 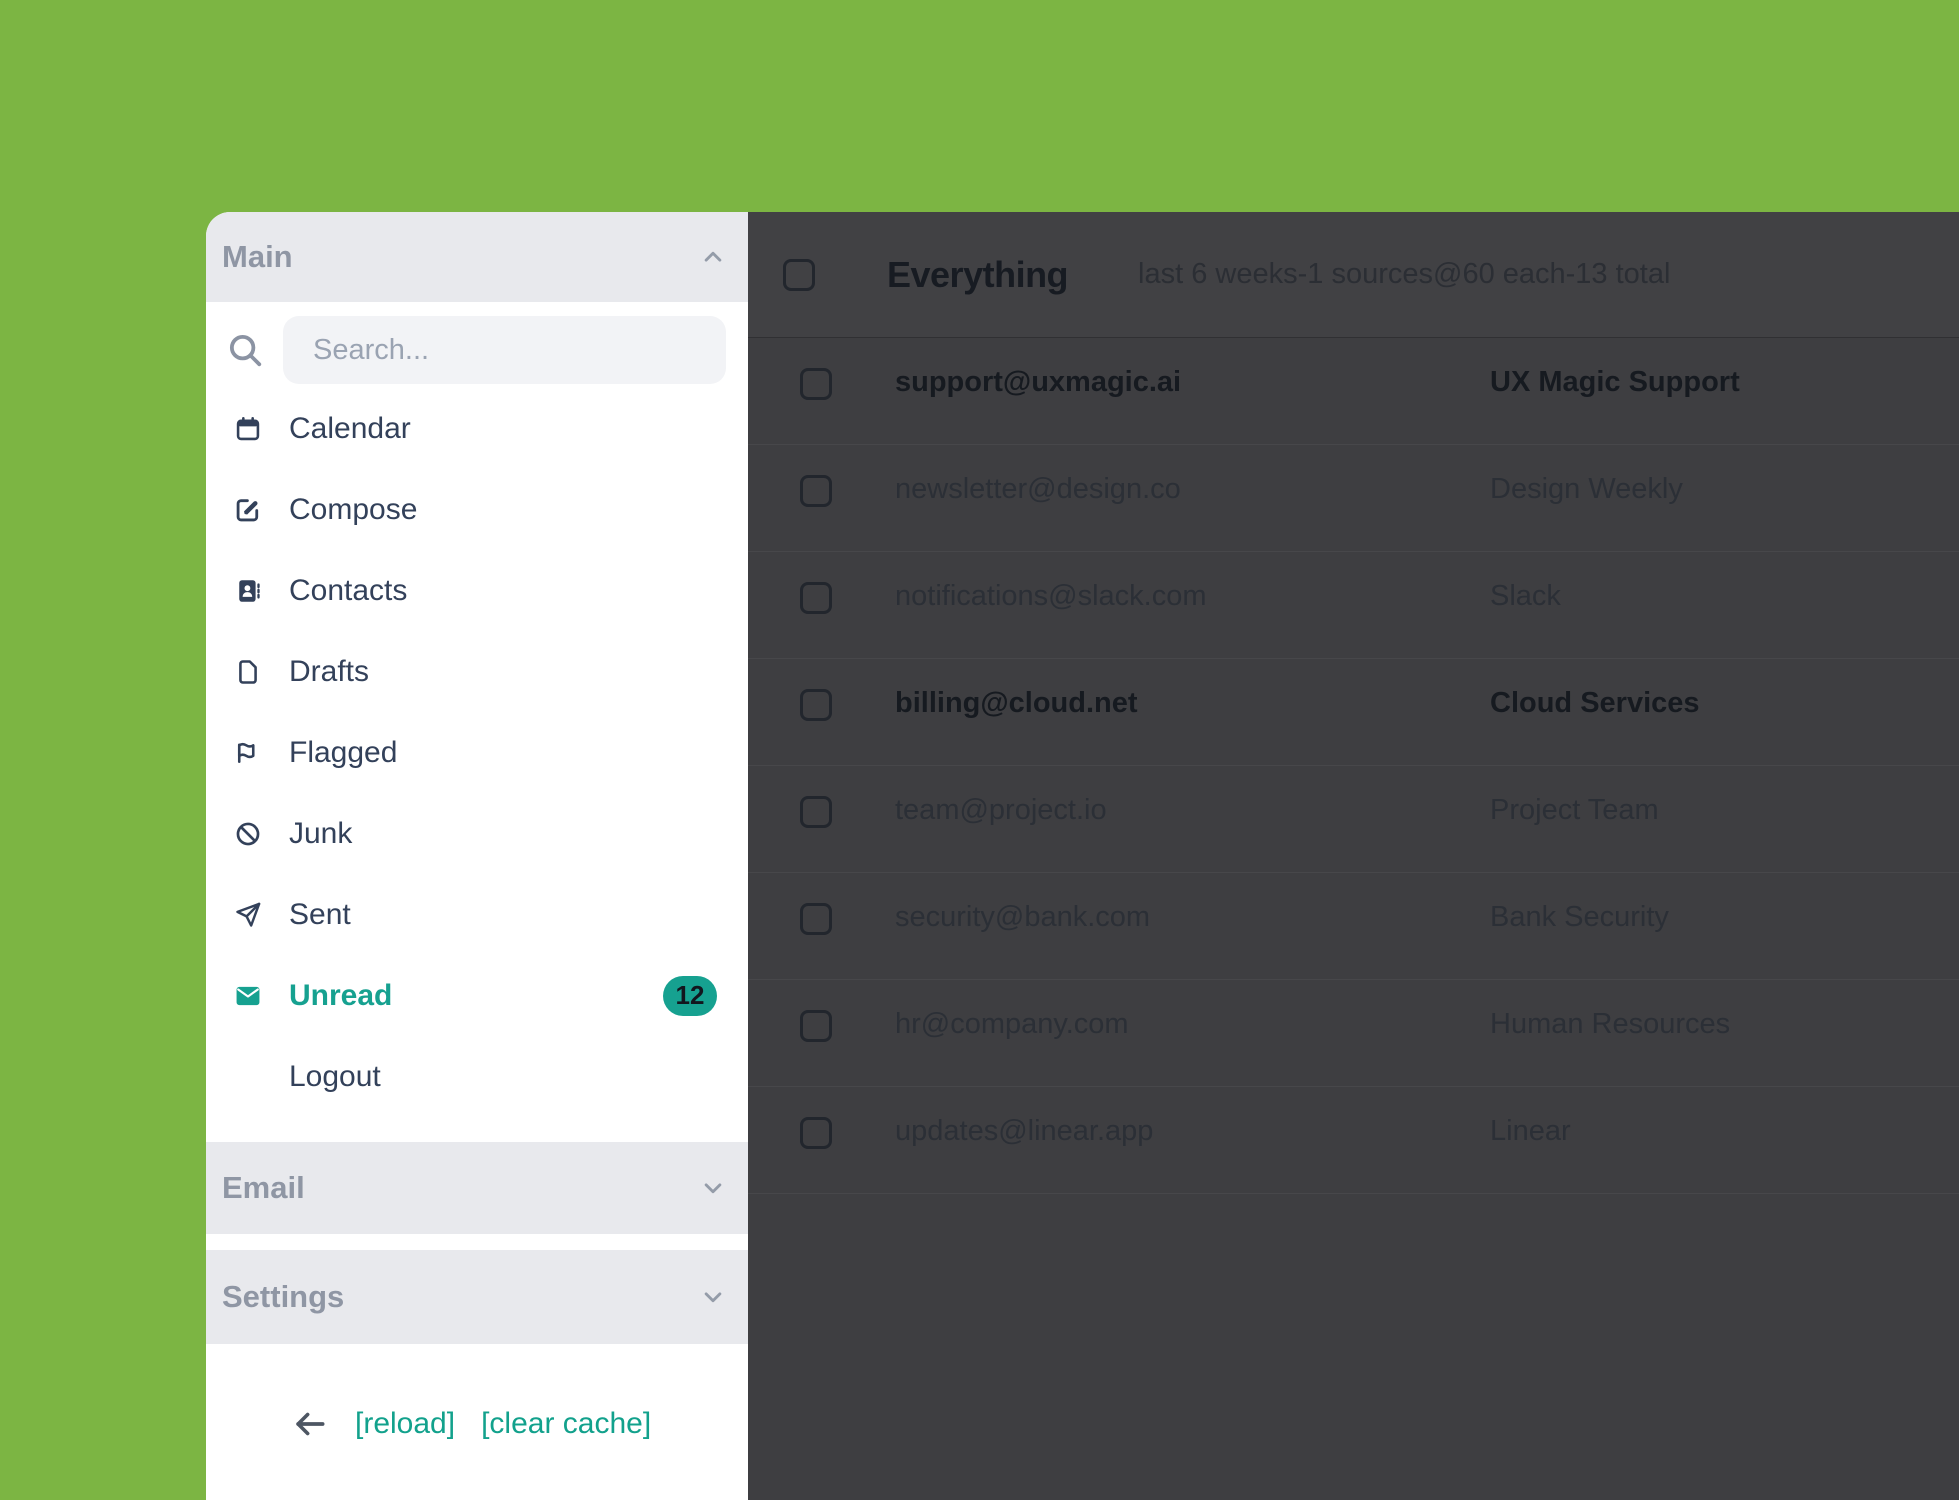 I want to click on calendar-icon, so click(x=248, y=429).